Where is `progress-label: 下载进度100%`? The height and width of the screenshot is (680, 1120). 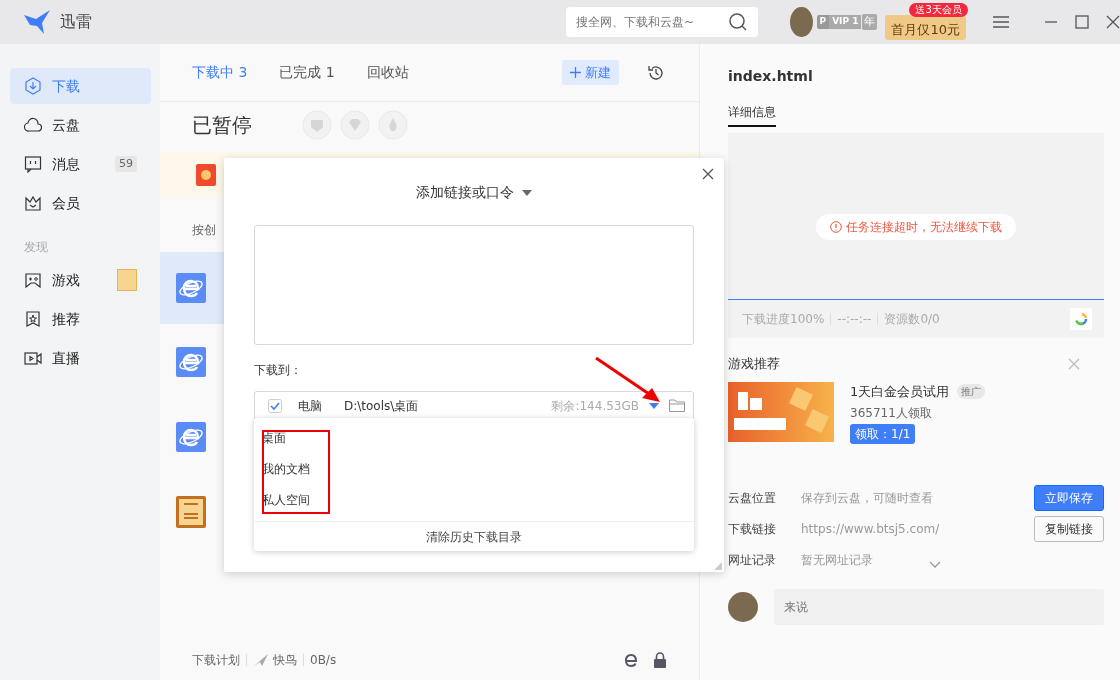
progress-label: 下载进度100% is located at coordinates (783, 319).